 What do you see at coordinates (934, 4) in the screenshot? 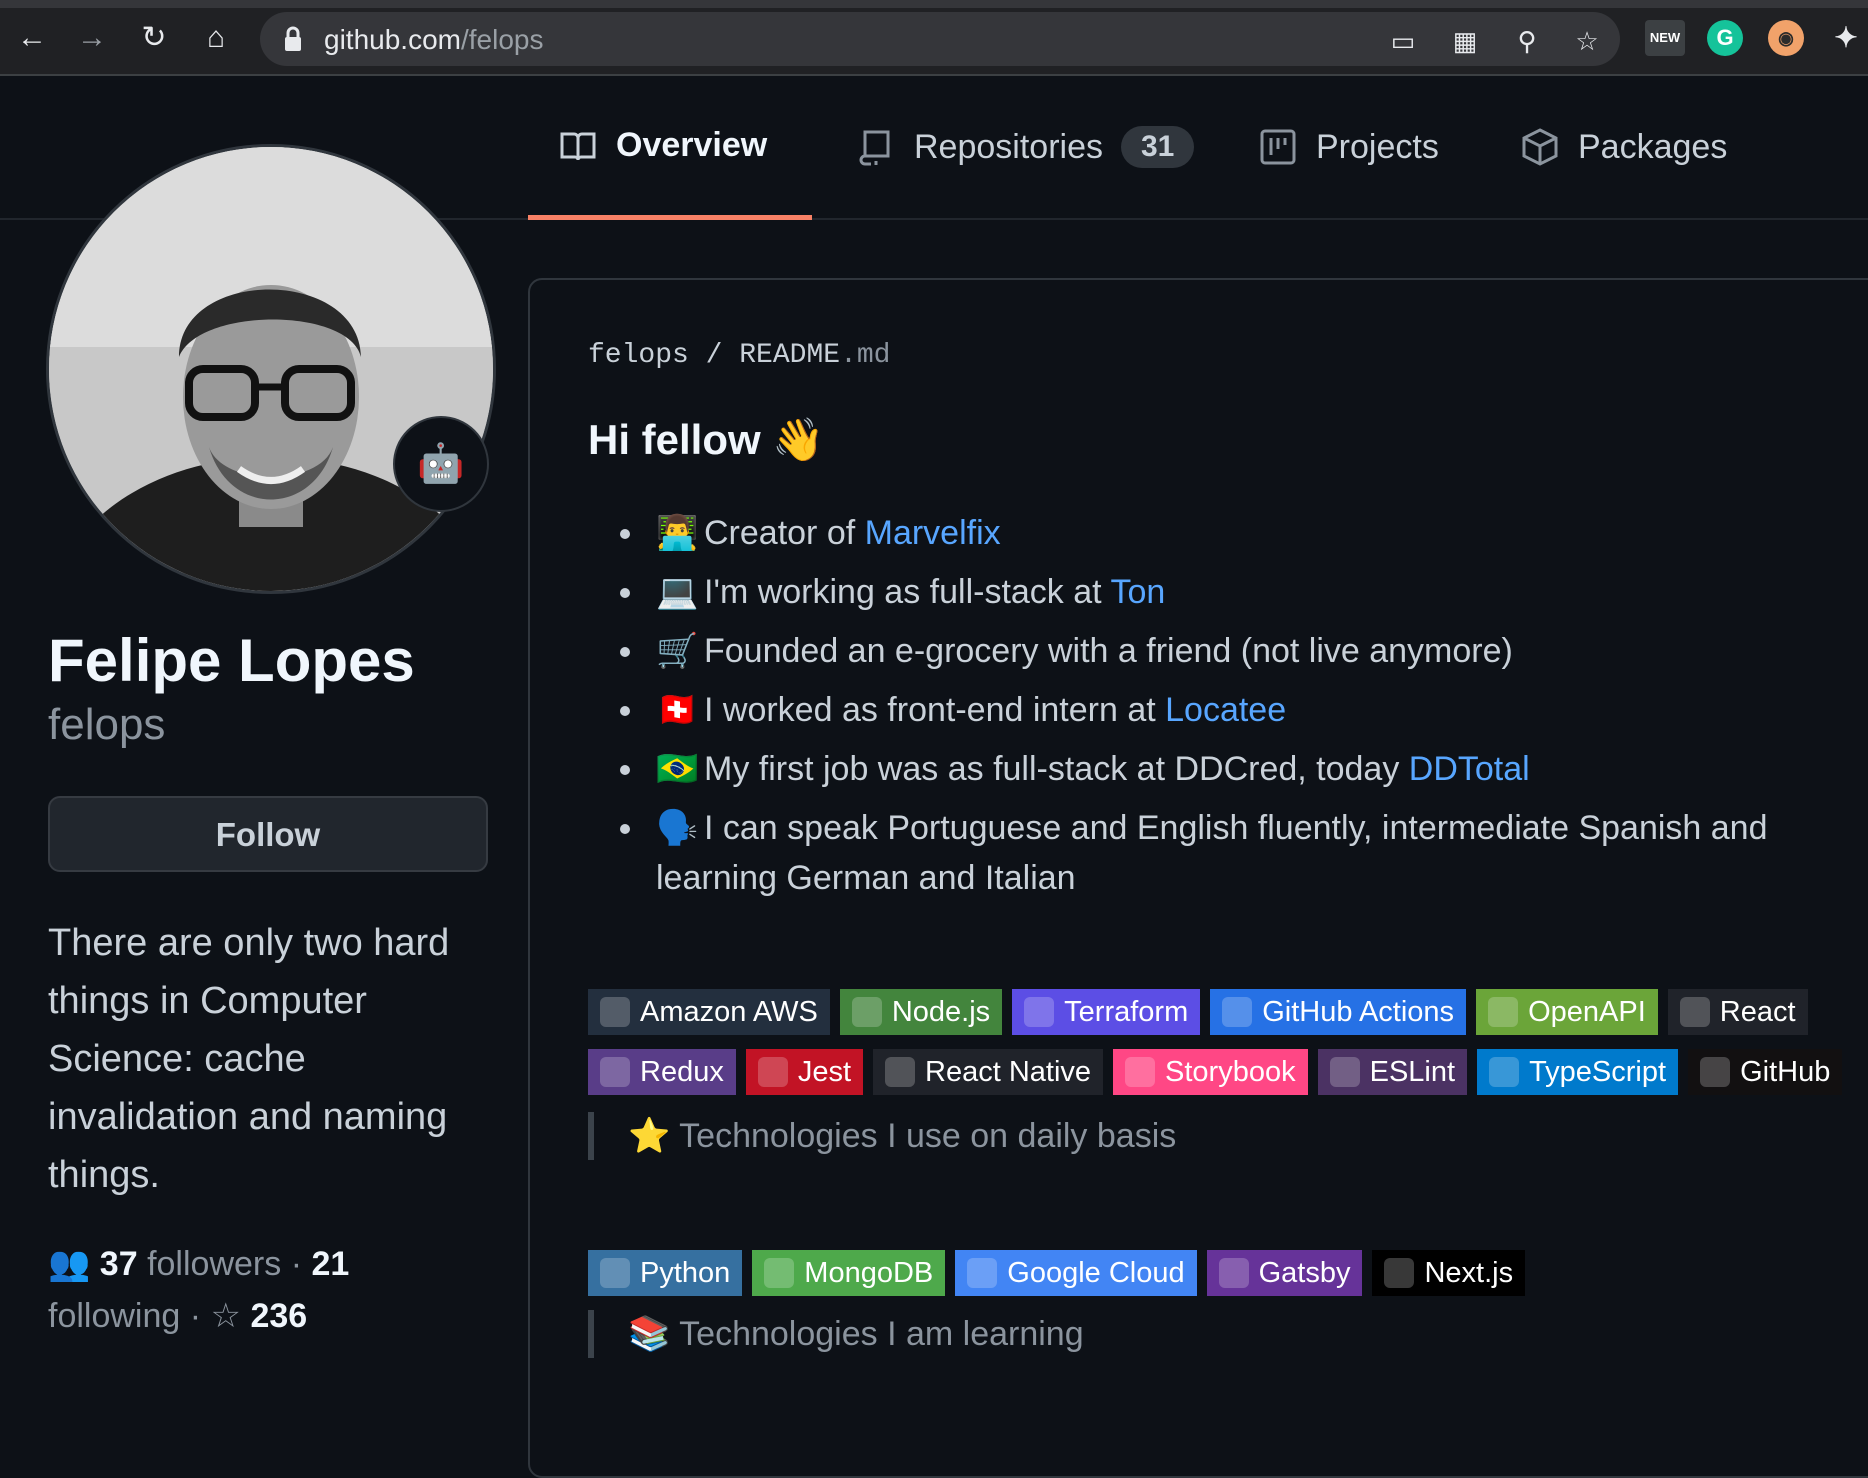
I see `tab-strip-edge` at bounding box center [934, 4].